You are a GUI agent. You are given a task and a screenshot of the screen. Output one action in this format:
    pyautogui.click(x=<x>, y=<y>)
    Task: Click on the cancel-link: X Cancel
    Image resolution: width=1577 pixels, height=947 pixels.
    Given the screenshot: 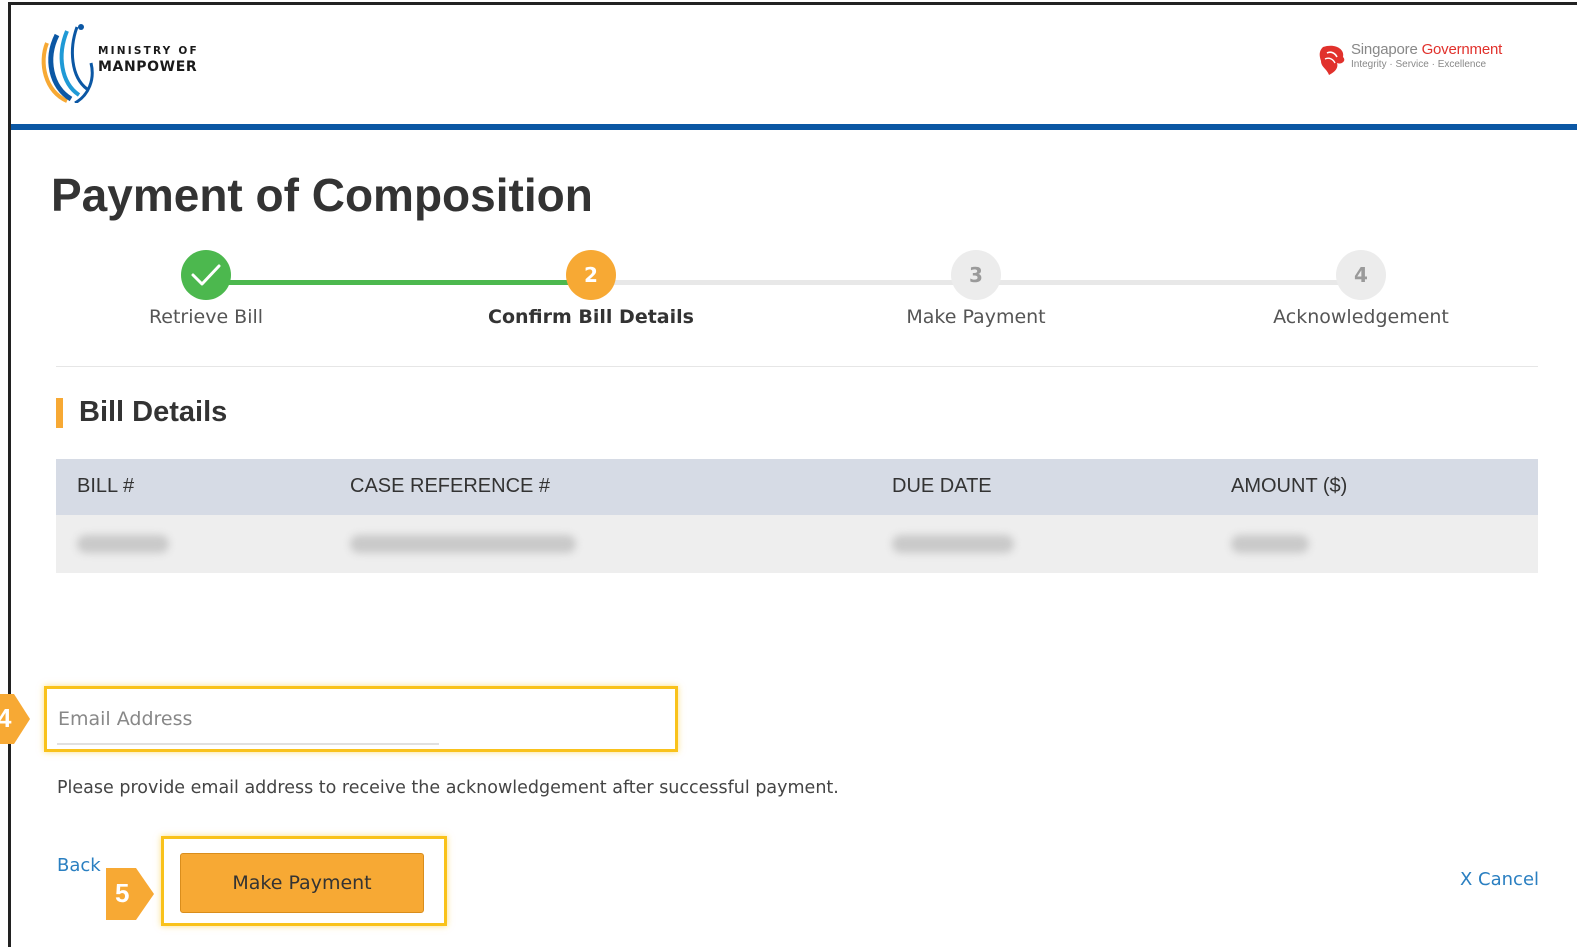 What is the action you would take?
    pyautogui.click(x=1499, y=879)
    